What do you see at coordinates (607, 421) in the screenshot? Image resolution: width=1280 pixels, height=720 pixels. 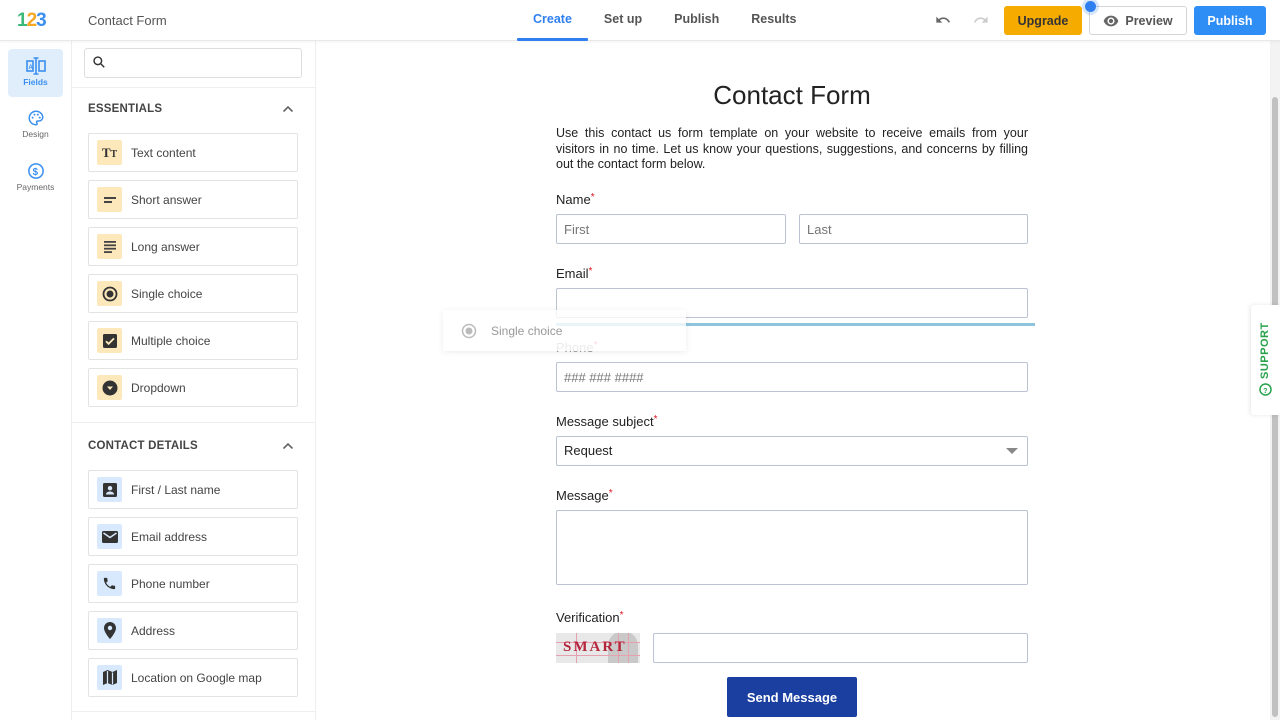 I see `message-subject-label: Message subject*` at bounding box center [607, 421].